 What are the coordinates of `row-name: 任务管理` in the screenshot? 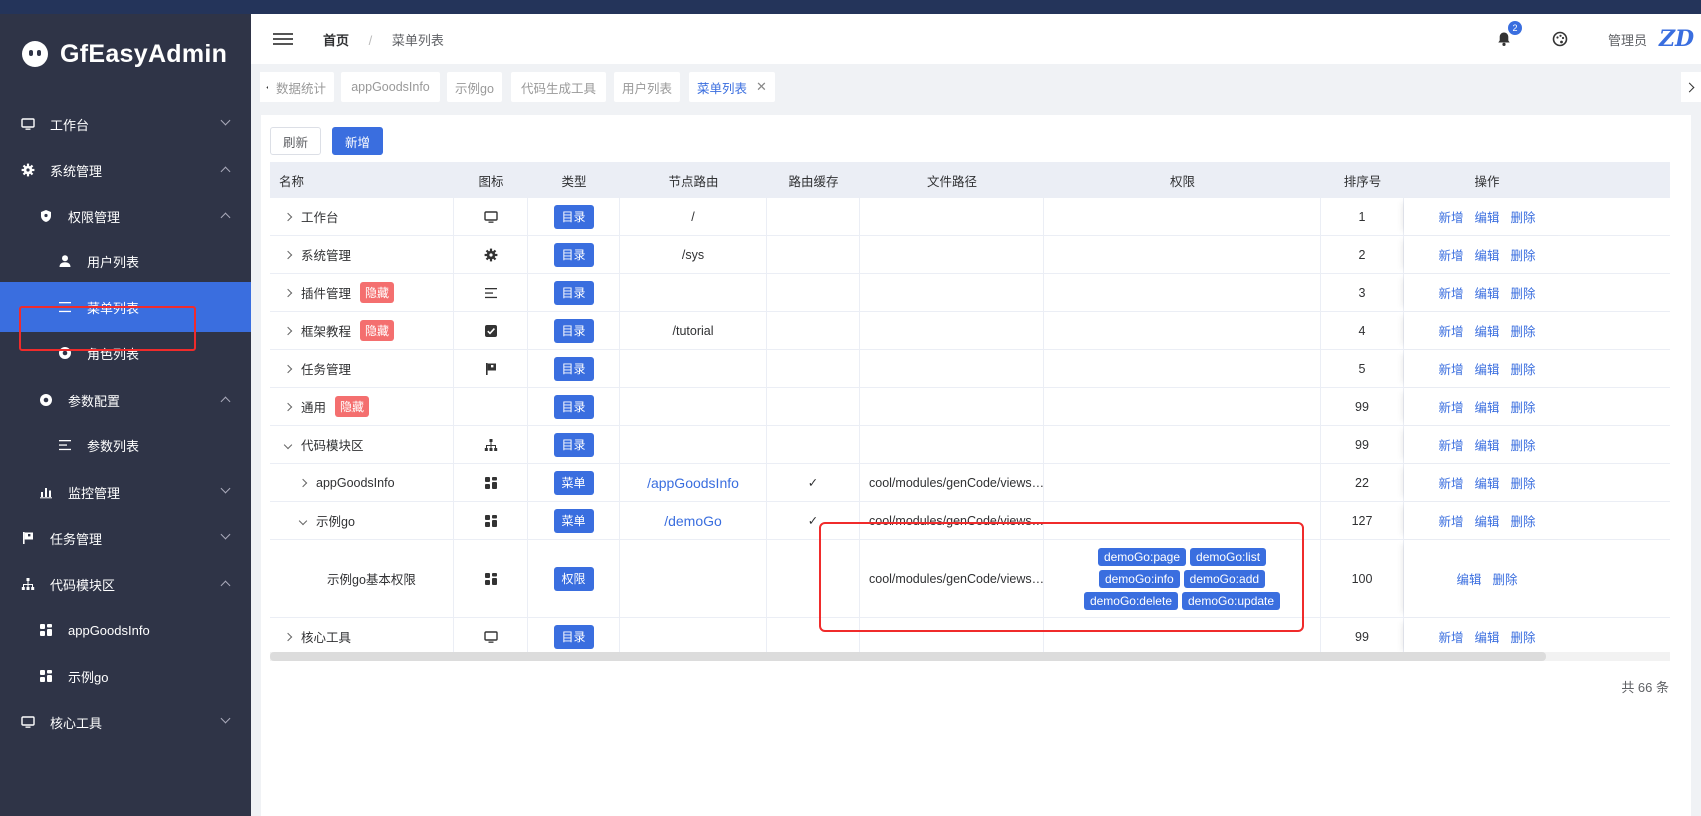 It's located at (326, 370).